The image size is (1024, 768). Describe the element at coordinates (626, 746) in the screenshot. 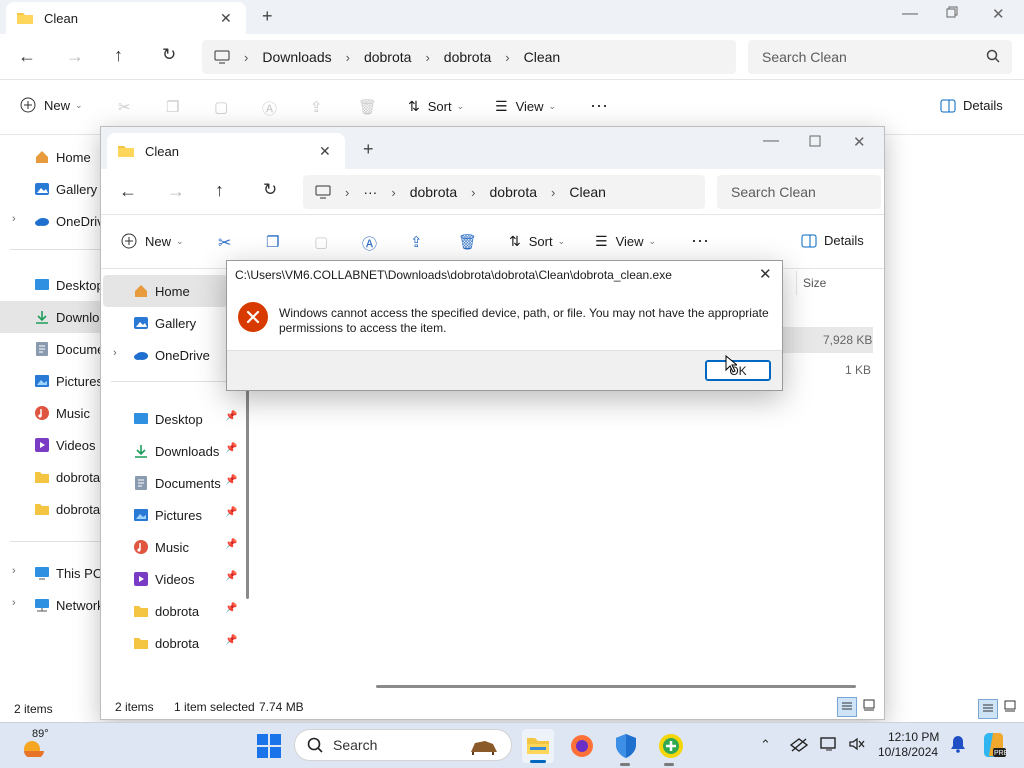

I see `defender-shield-icon` at that location.